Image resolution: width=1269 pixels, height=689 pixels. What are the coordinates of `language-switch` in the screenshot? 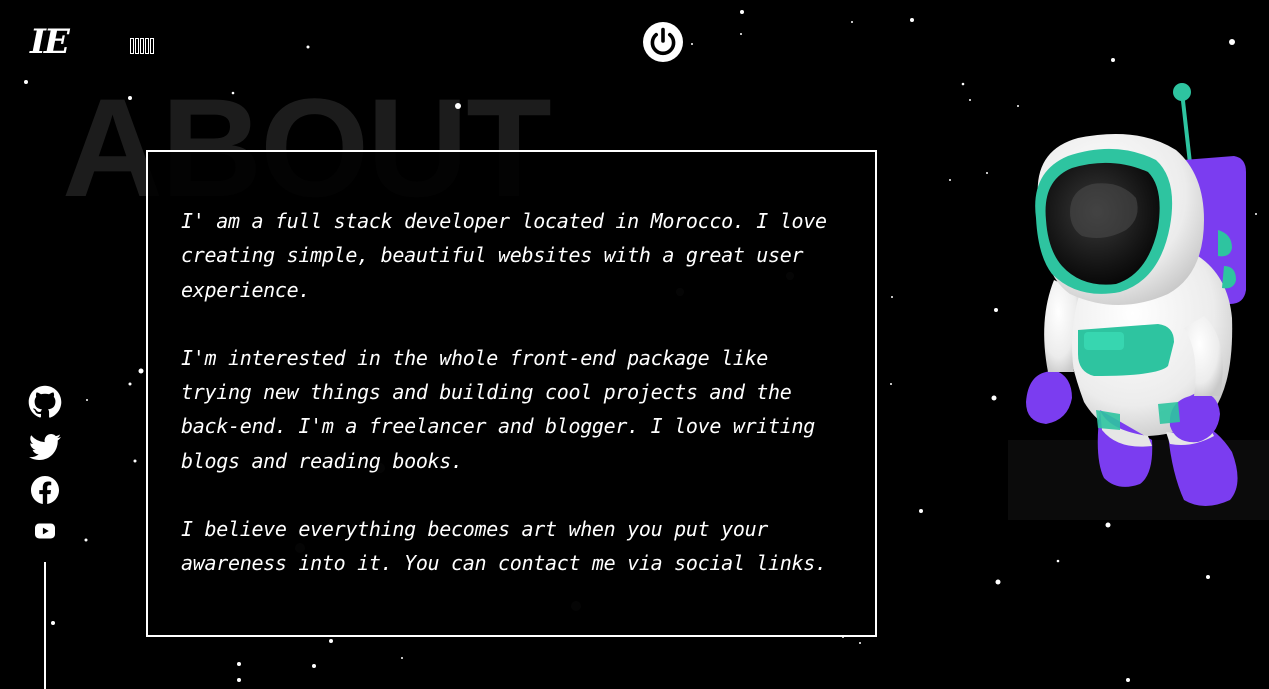 It's located at (142, 46).